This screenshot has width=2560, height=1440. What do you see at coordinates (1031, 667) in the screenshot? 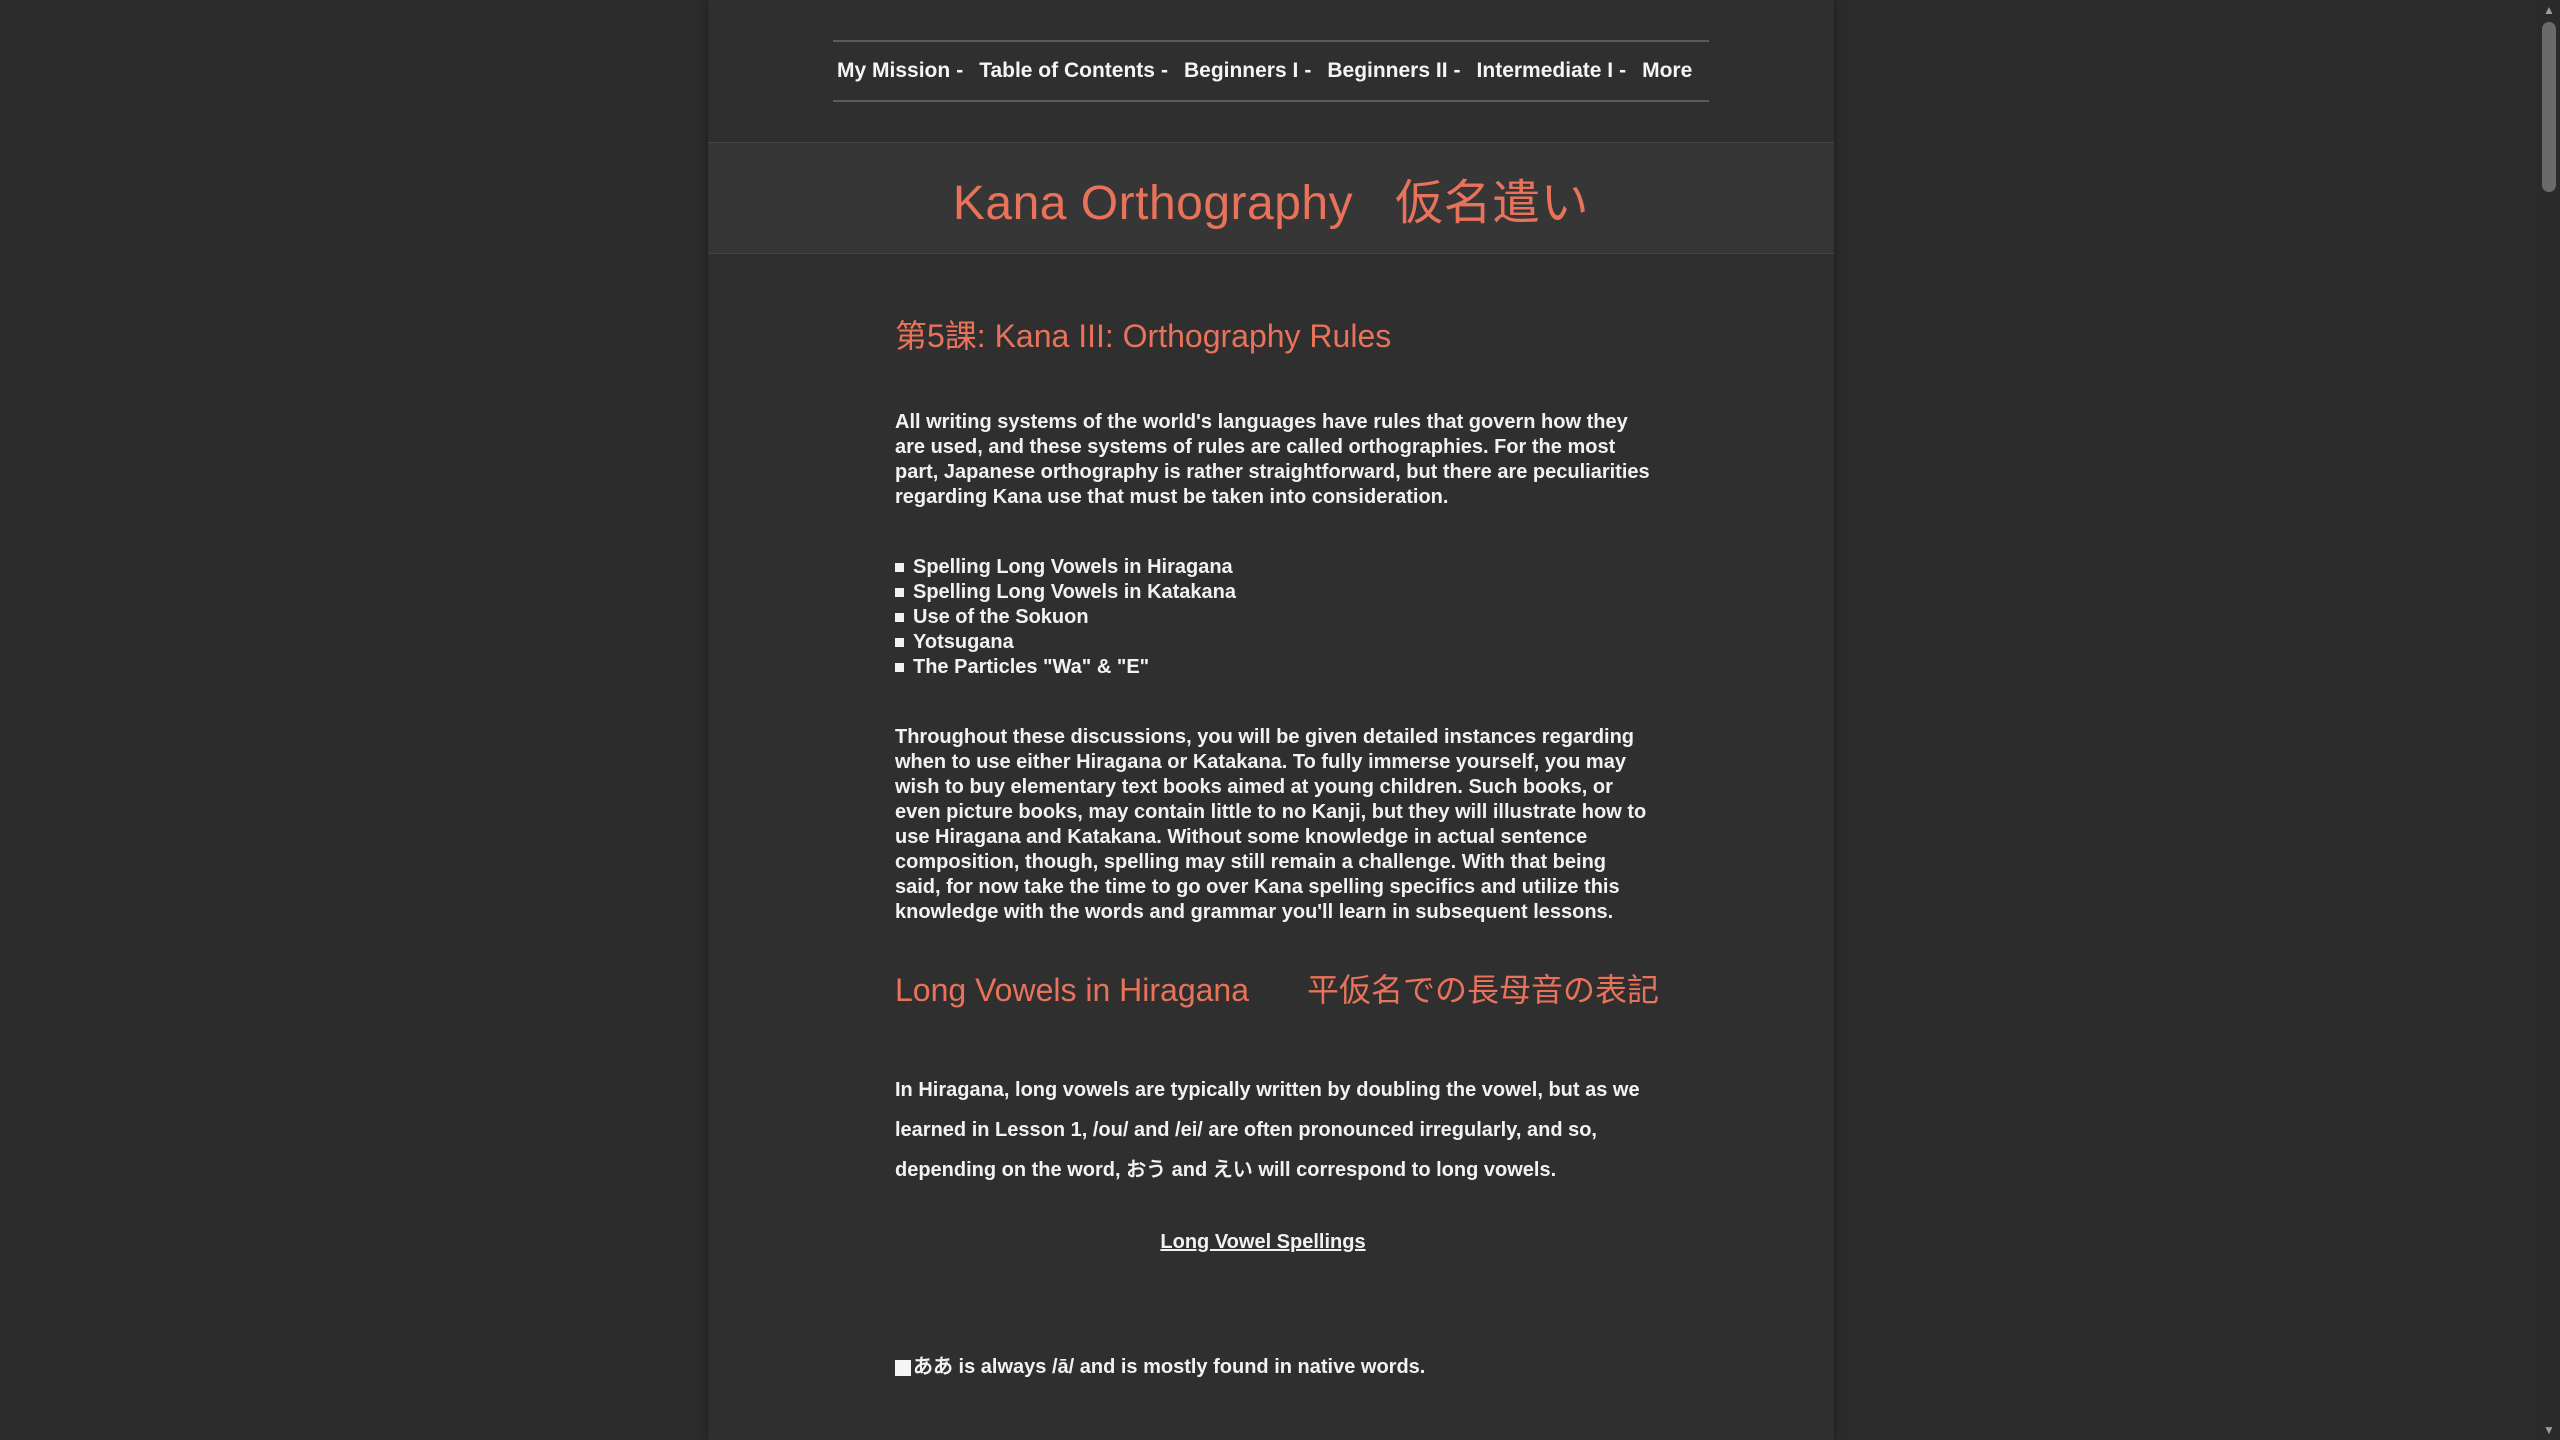
I see `topic-label: The Particles "Wa" & "E"` at bounding box center [1031, 667].